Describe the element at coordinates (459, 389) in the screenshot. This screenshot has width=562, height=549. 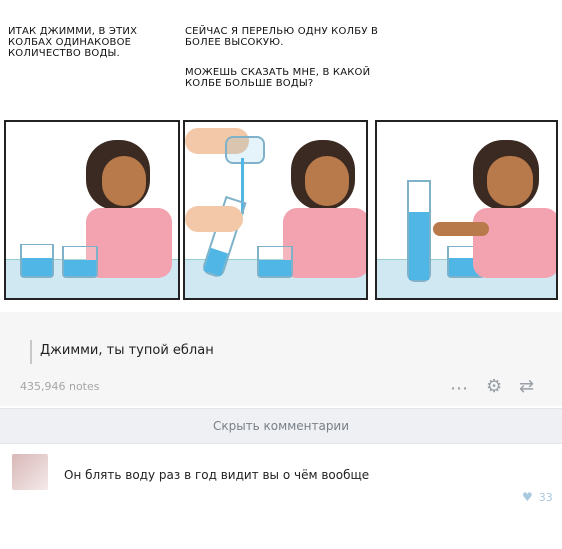
I see `ellipsis-icon: ⋯` at that location.